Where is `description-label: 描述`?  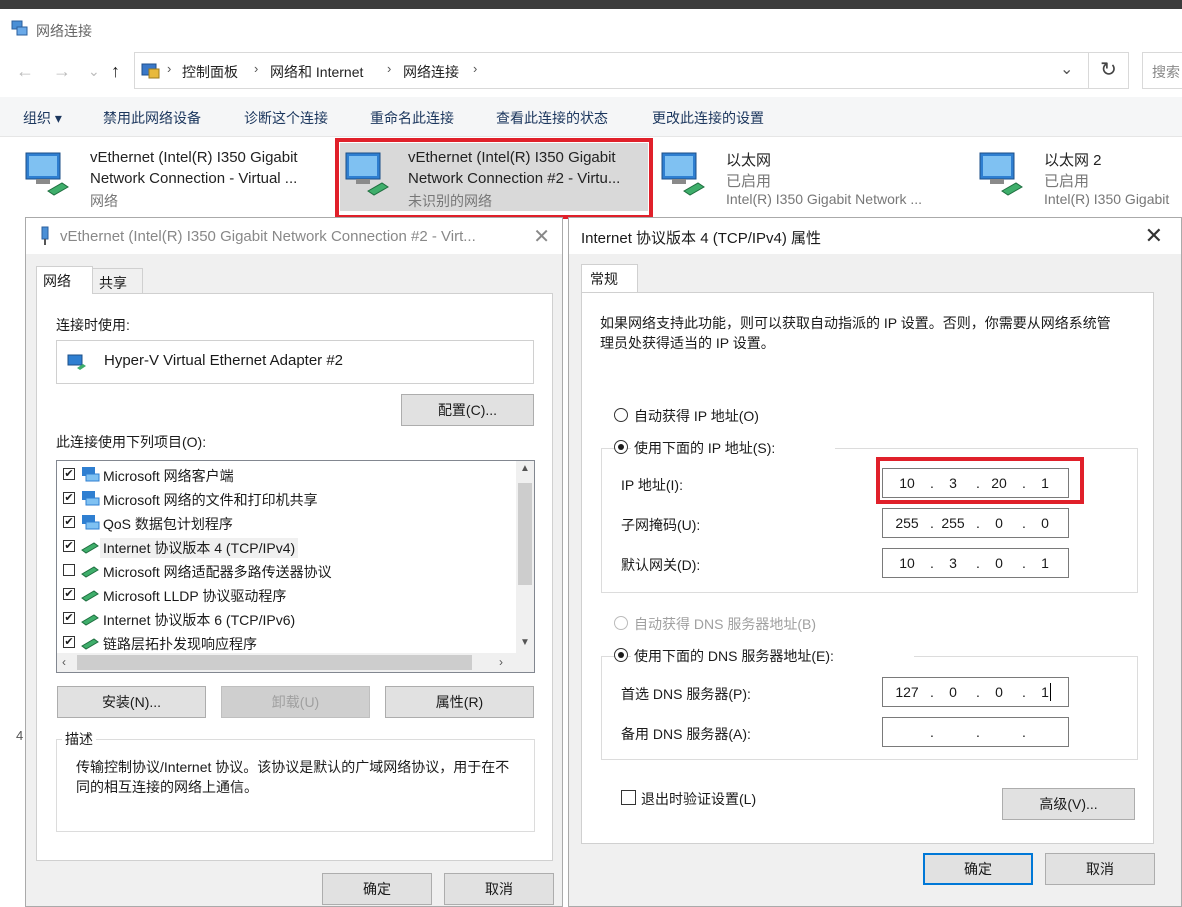
description-label: 描述 is located at coordinates (79, 739).